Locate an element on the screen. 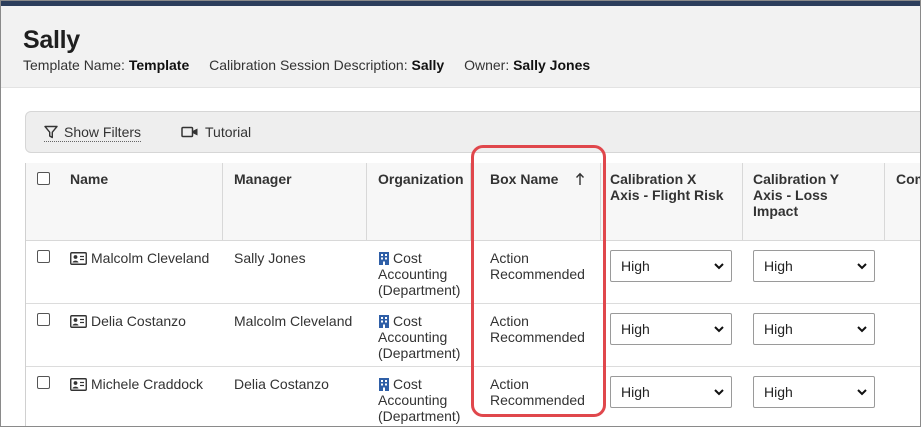 This screenshot has height=427, width=921. manager-name: Sally Jones is located at coordinates (270, 258).